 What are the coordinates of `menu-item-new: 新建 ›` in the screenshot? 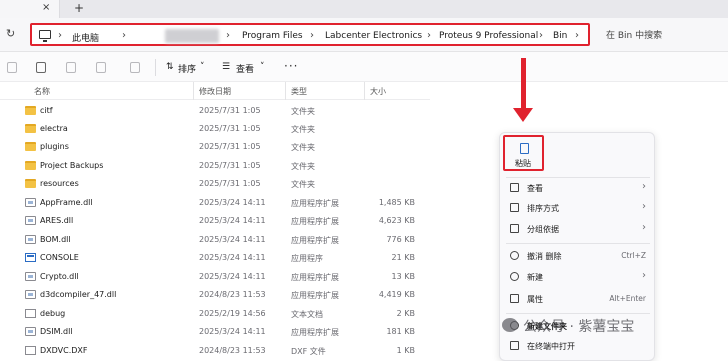 It's located at (578, 277).